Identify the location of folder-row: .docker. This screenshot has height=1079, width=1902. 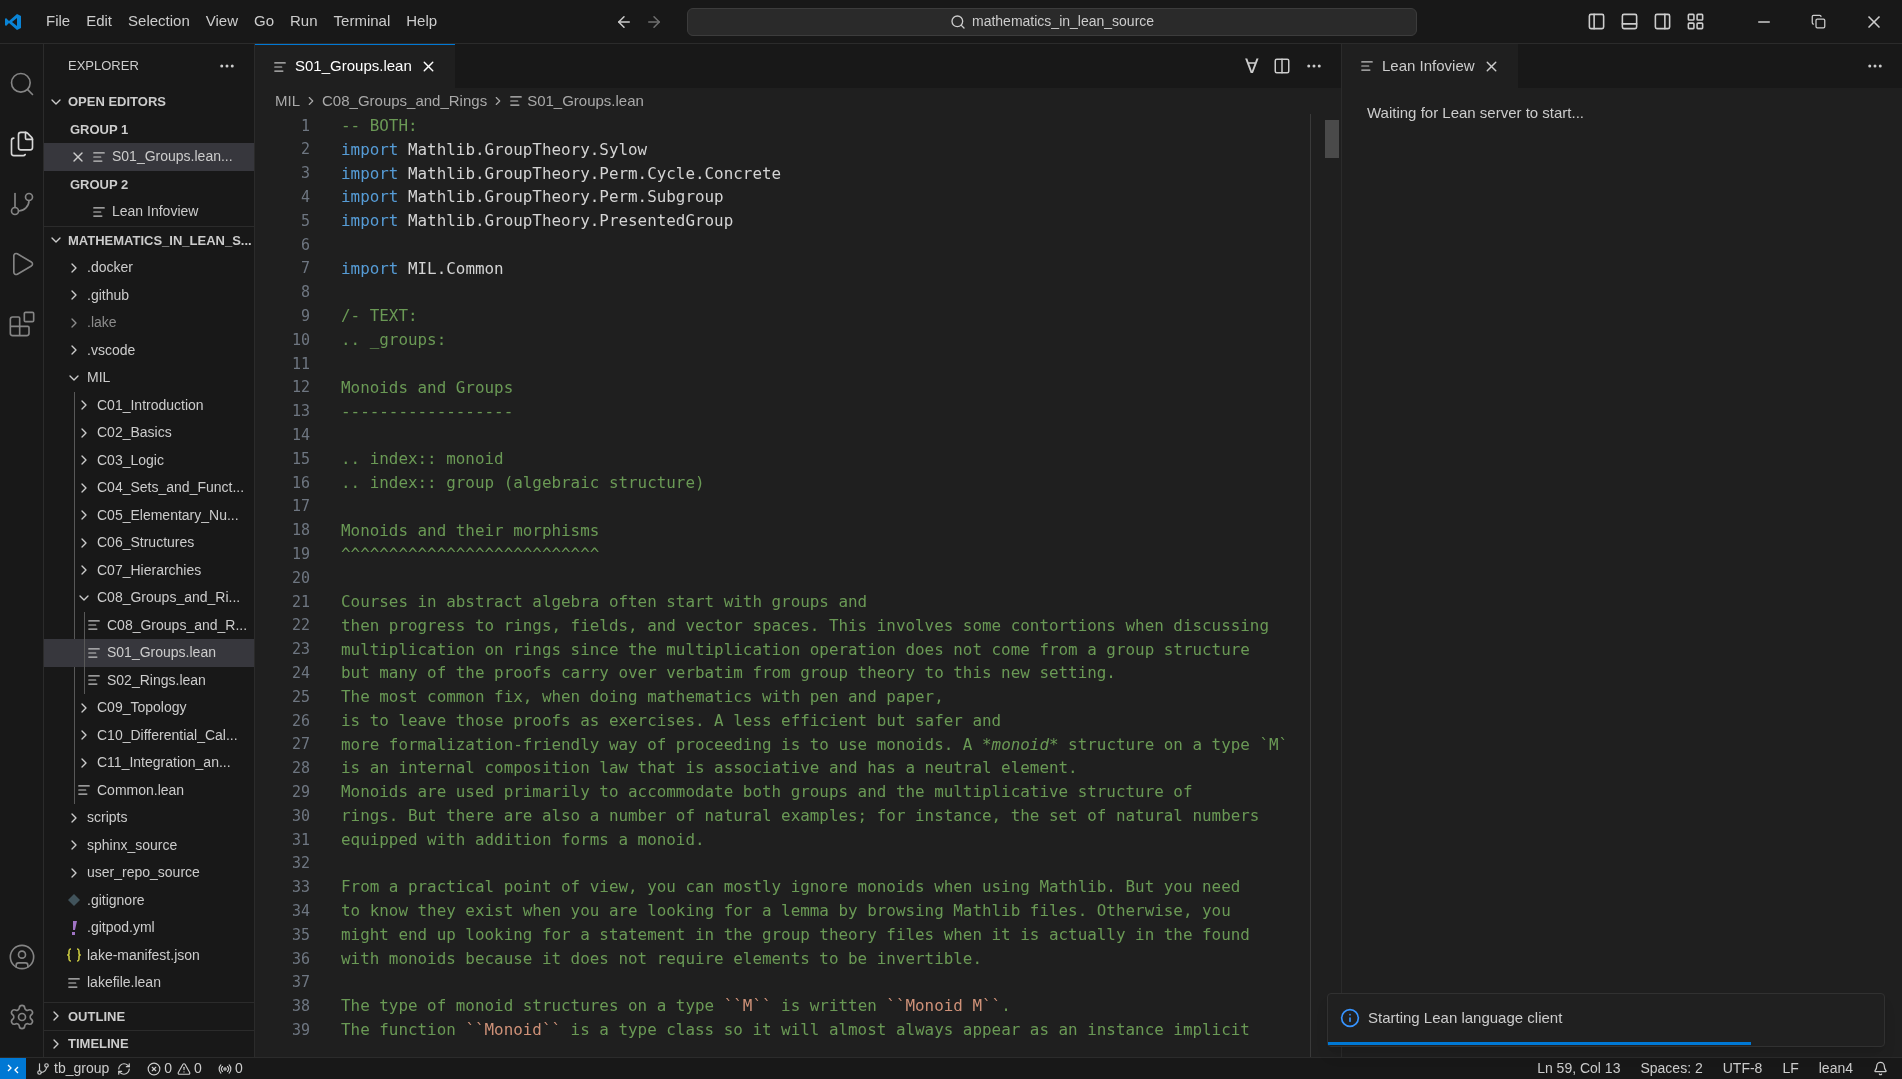
(149, 268).